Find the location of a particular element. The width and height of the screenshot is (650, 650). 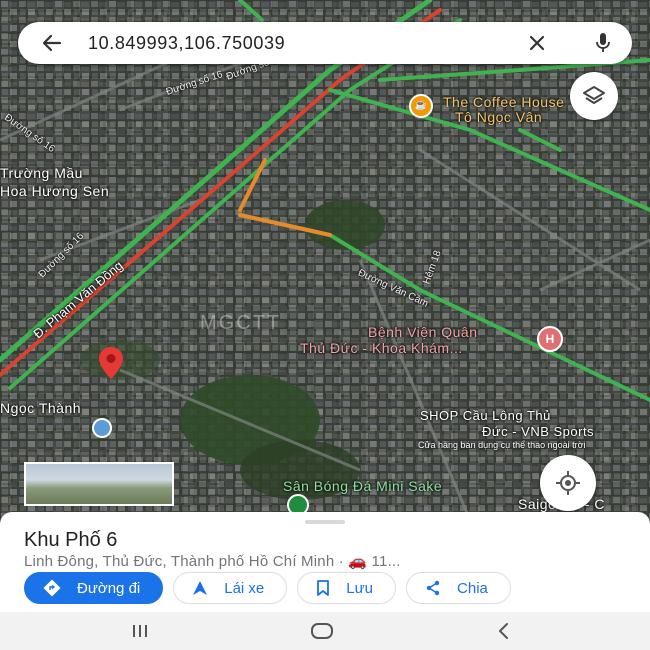

clear-search-button is located at coordinates (537, 43).